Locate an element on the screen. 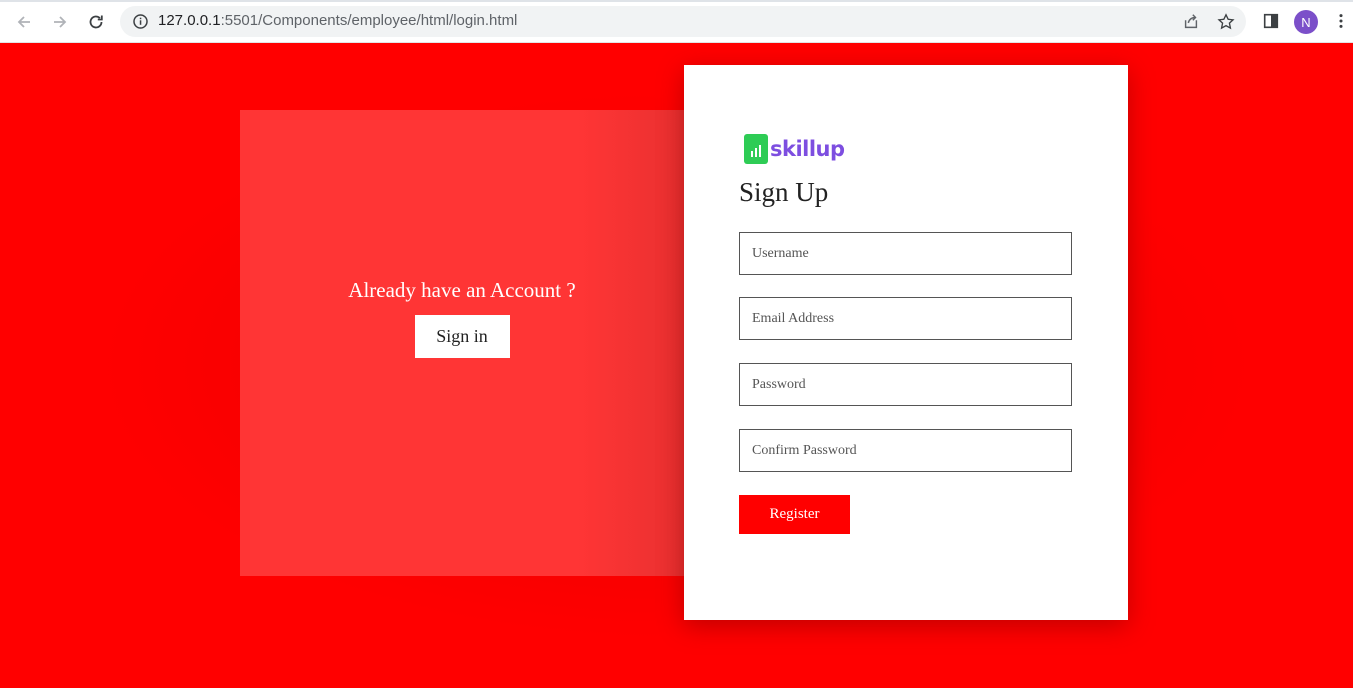  url-host: 127.0.0.1 is located at coordinates (189, 20).